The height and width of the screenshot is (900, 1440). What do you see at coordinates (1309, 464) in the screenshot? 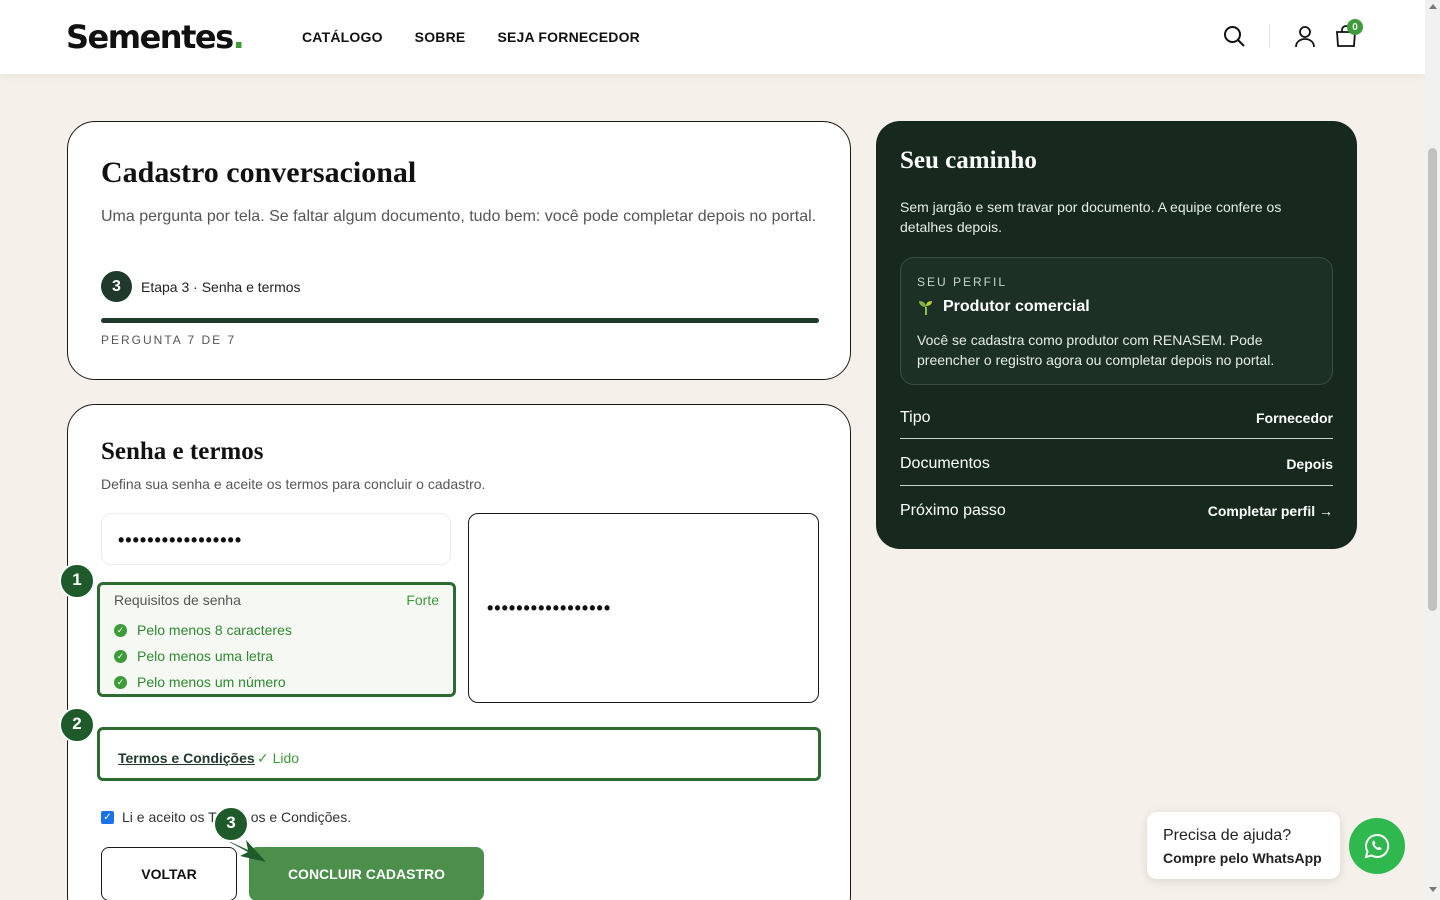
I see `summary-value: Depois` at bounding box center [1309, 464].